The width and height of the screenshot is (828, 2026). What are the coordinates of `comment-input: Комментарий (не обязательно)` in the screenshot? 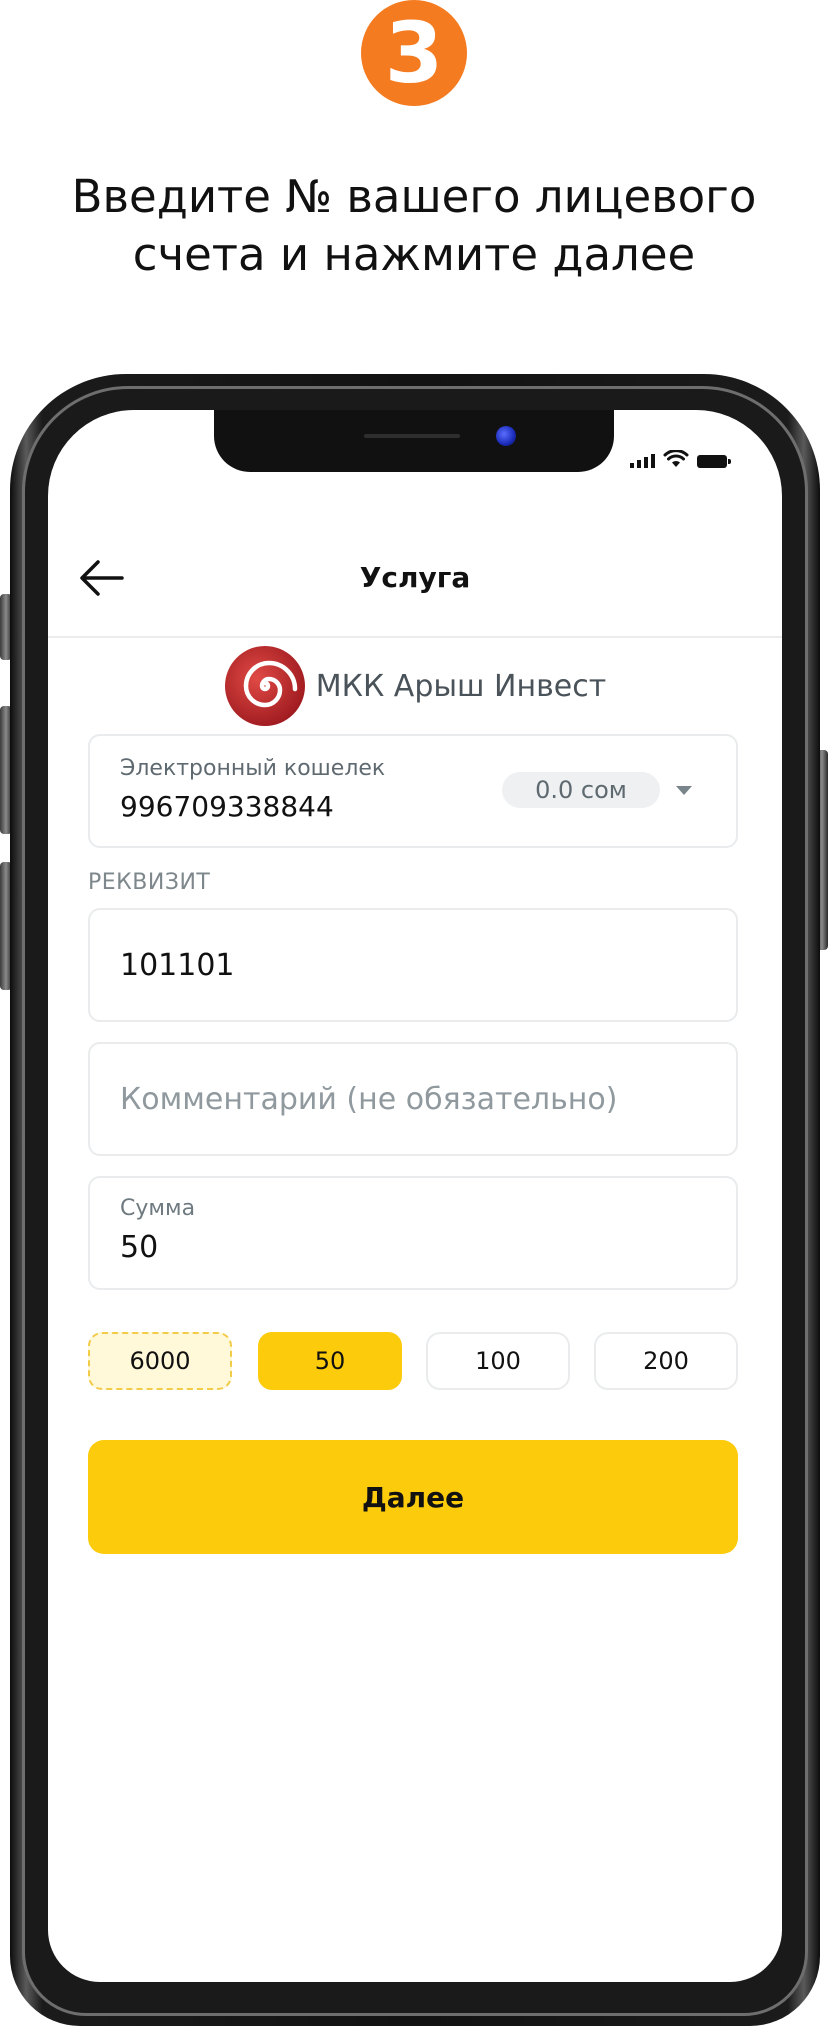 It's located at (413, 1099).